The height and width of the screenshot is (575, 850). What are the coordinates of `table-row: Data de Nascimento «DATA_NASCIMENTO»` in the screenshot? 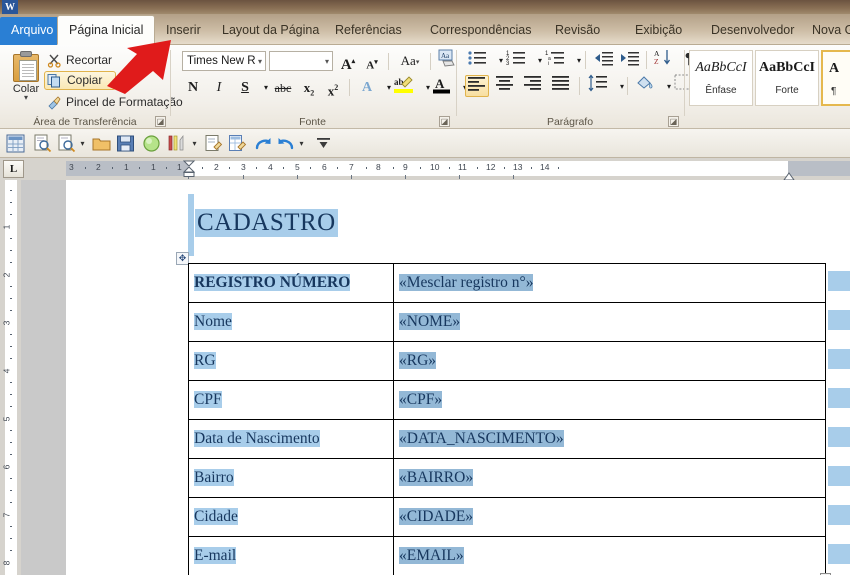 It's located at (507, 439).